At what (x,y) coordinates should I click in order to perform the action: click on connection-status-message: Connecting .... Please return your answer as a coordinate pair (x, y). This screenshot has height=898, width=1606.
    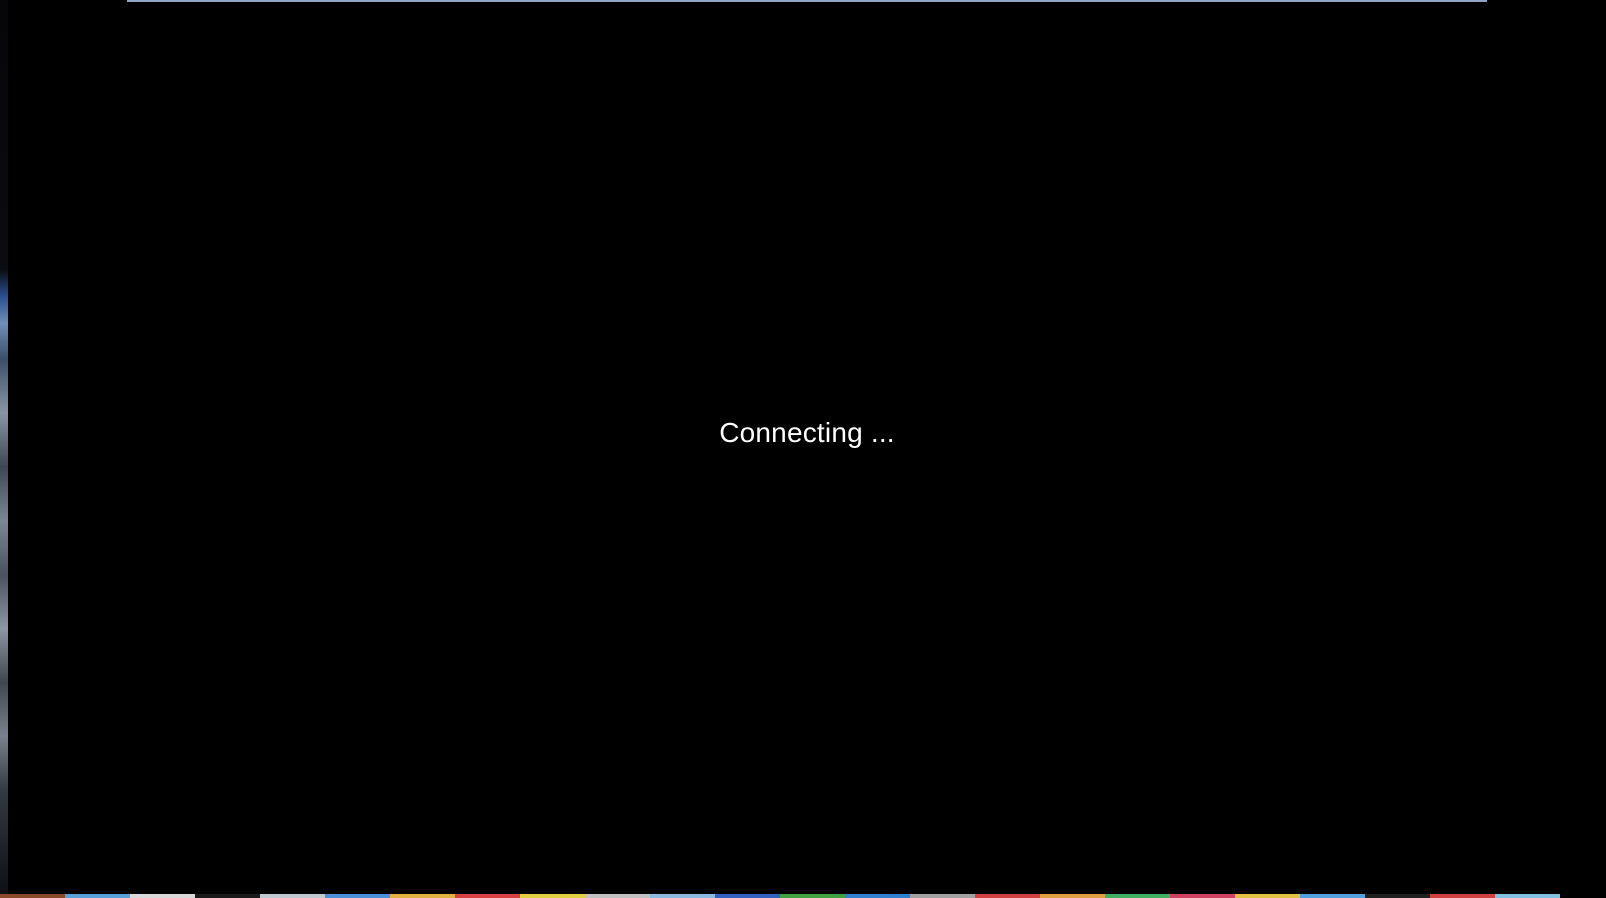
    Looking at the image, I should click on (807, 432).